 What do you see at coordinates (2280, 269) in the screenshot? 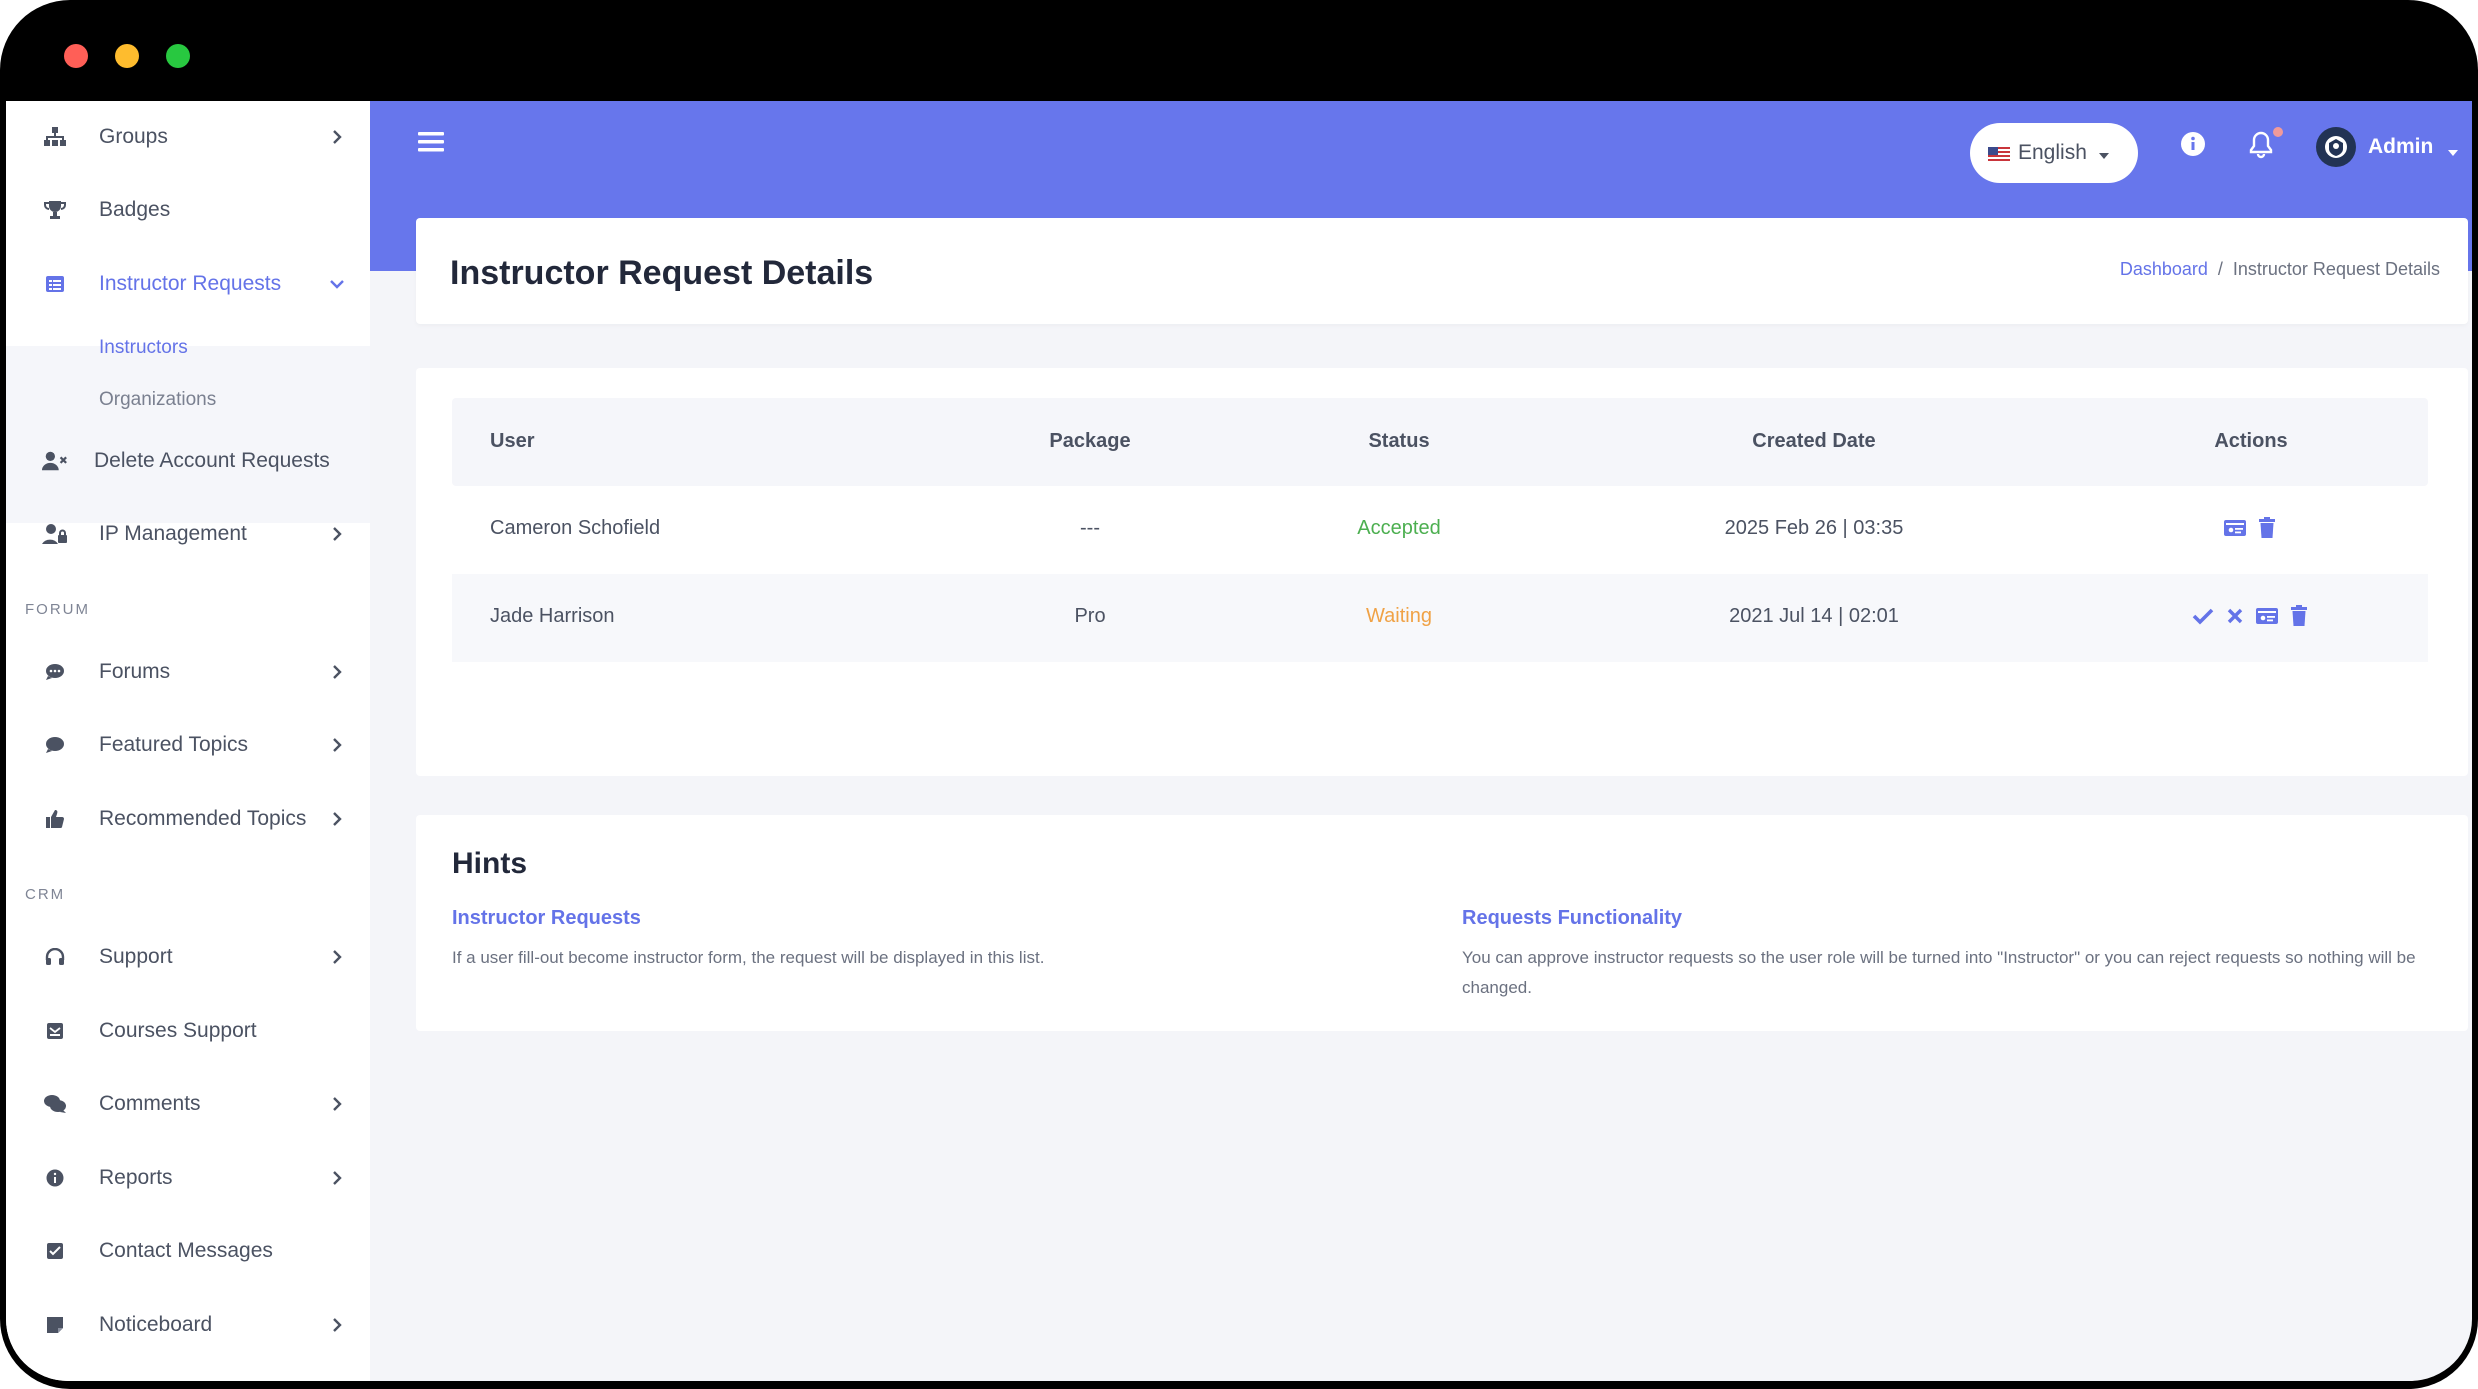
I see `breadcrumb: Dashboard / Instructor Request Details` at bounding box center [2280, 269].